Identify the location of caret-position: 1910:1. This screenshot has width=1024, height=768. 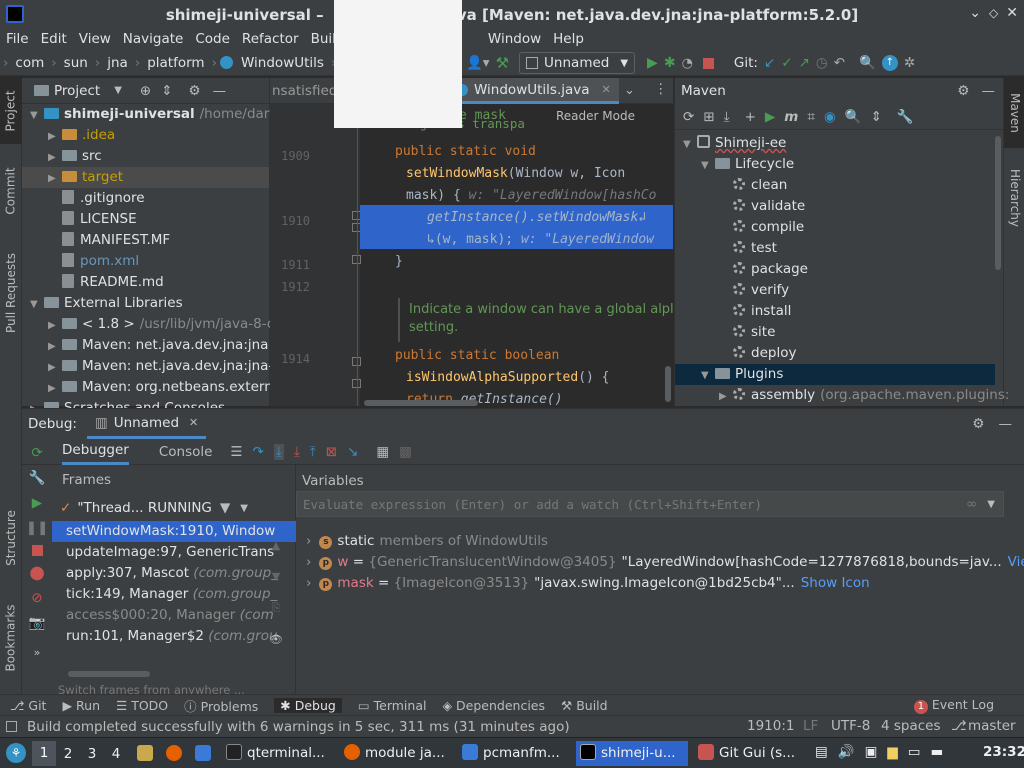
(771, 726).